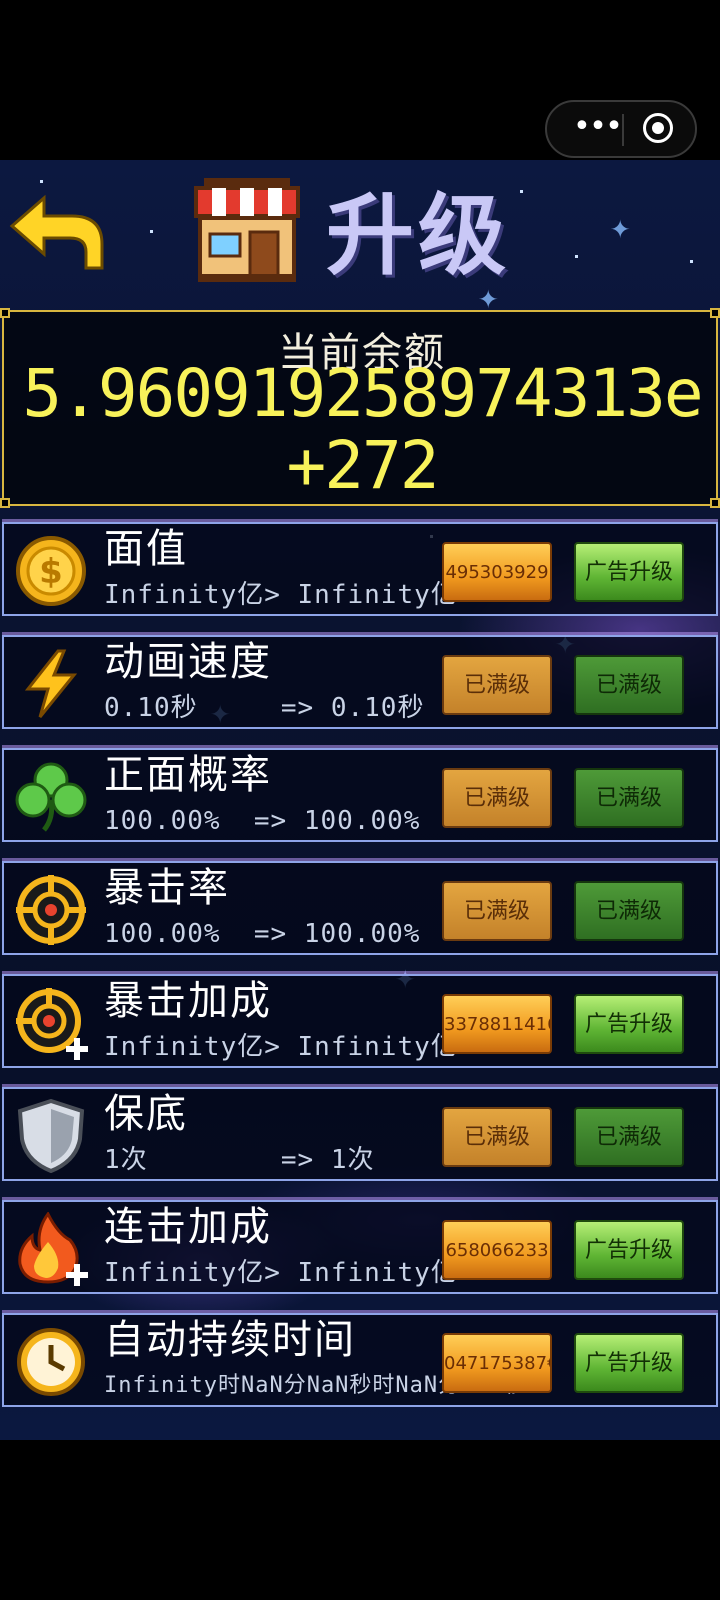 Image resolution: width=720 pixels, height=1600 pixels. What do you see at coordinates (56, 233) in the screenshot?
I see `back-arrow-icon` at bounding box center [56, 233].